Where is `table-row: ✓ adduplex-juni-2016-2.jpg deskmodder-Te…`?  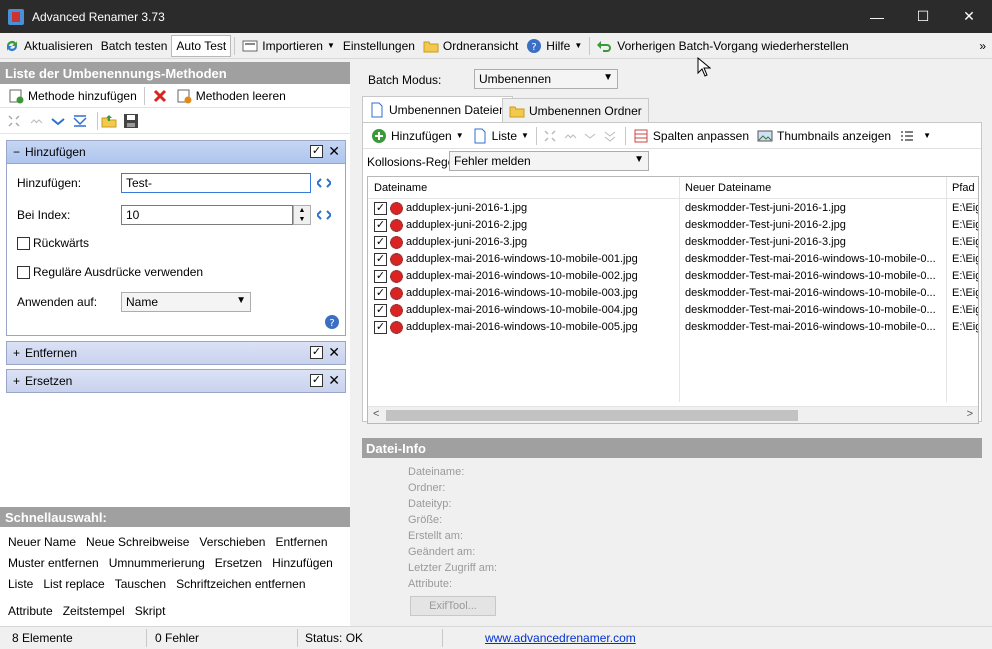 table-row: ✓ adduplex-juni-2016-2.jpg deskmodder-Te… is located at coordinates (673, 225).